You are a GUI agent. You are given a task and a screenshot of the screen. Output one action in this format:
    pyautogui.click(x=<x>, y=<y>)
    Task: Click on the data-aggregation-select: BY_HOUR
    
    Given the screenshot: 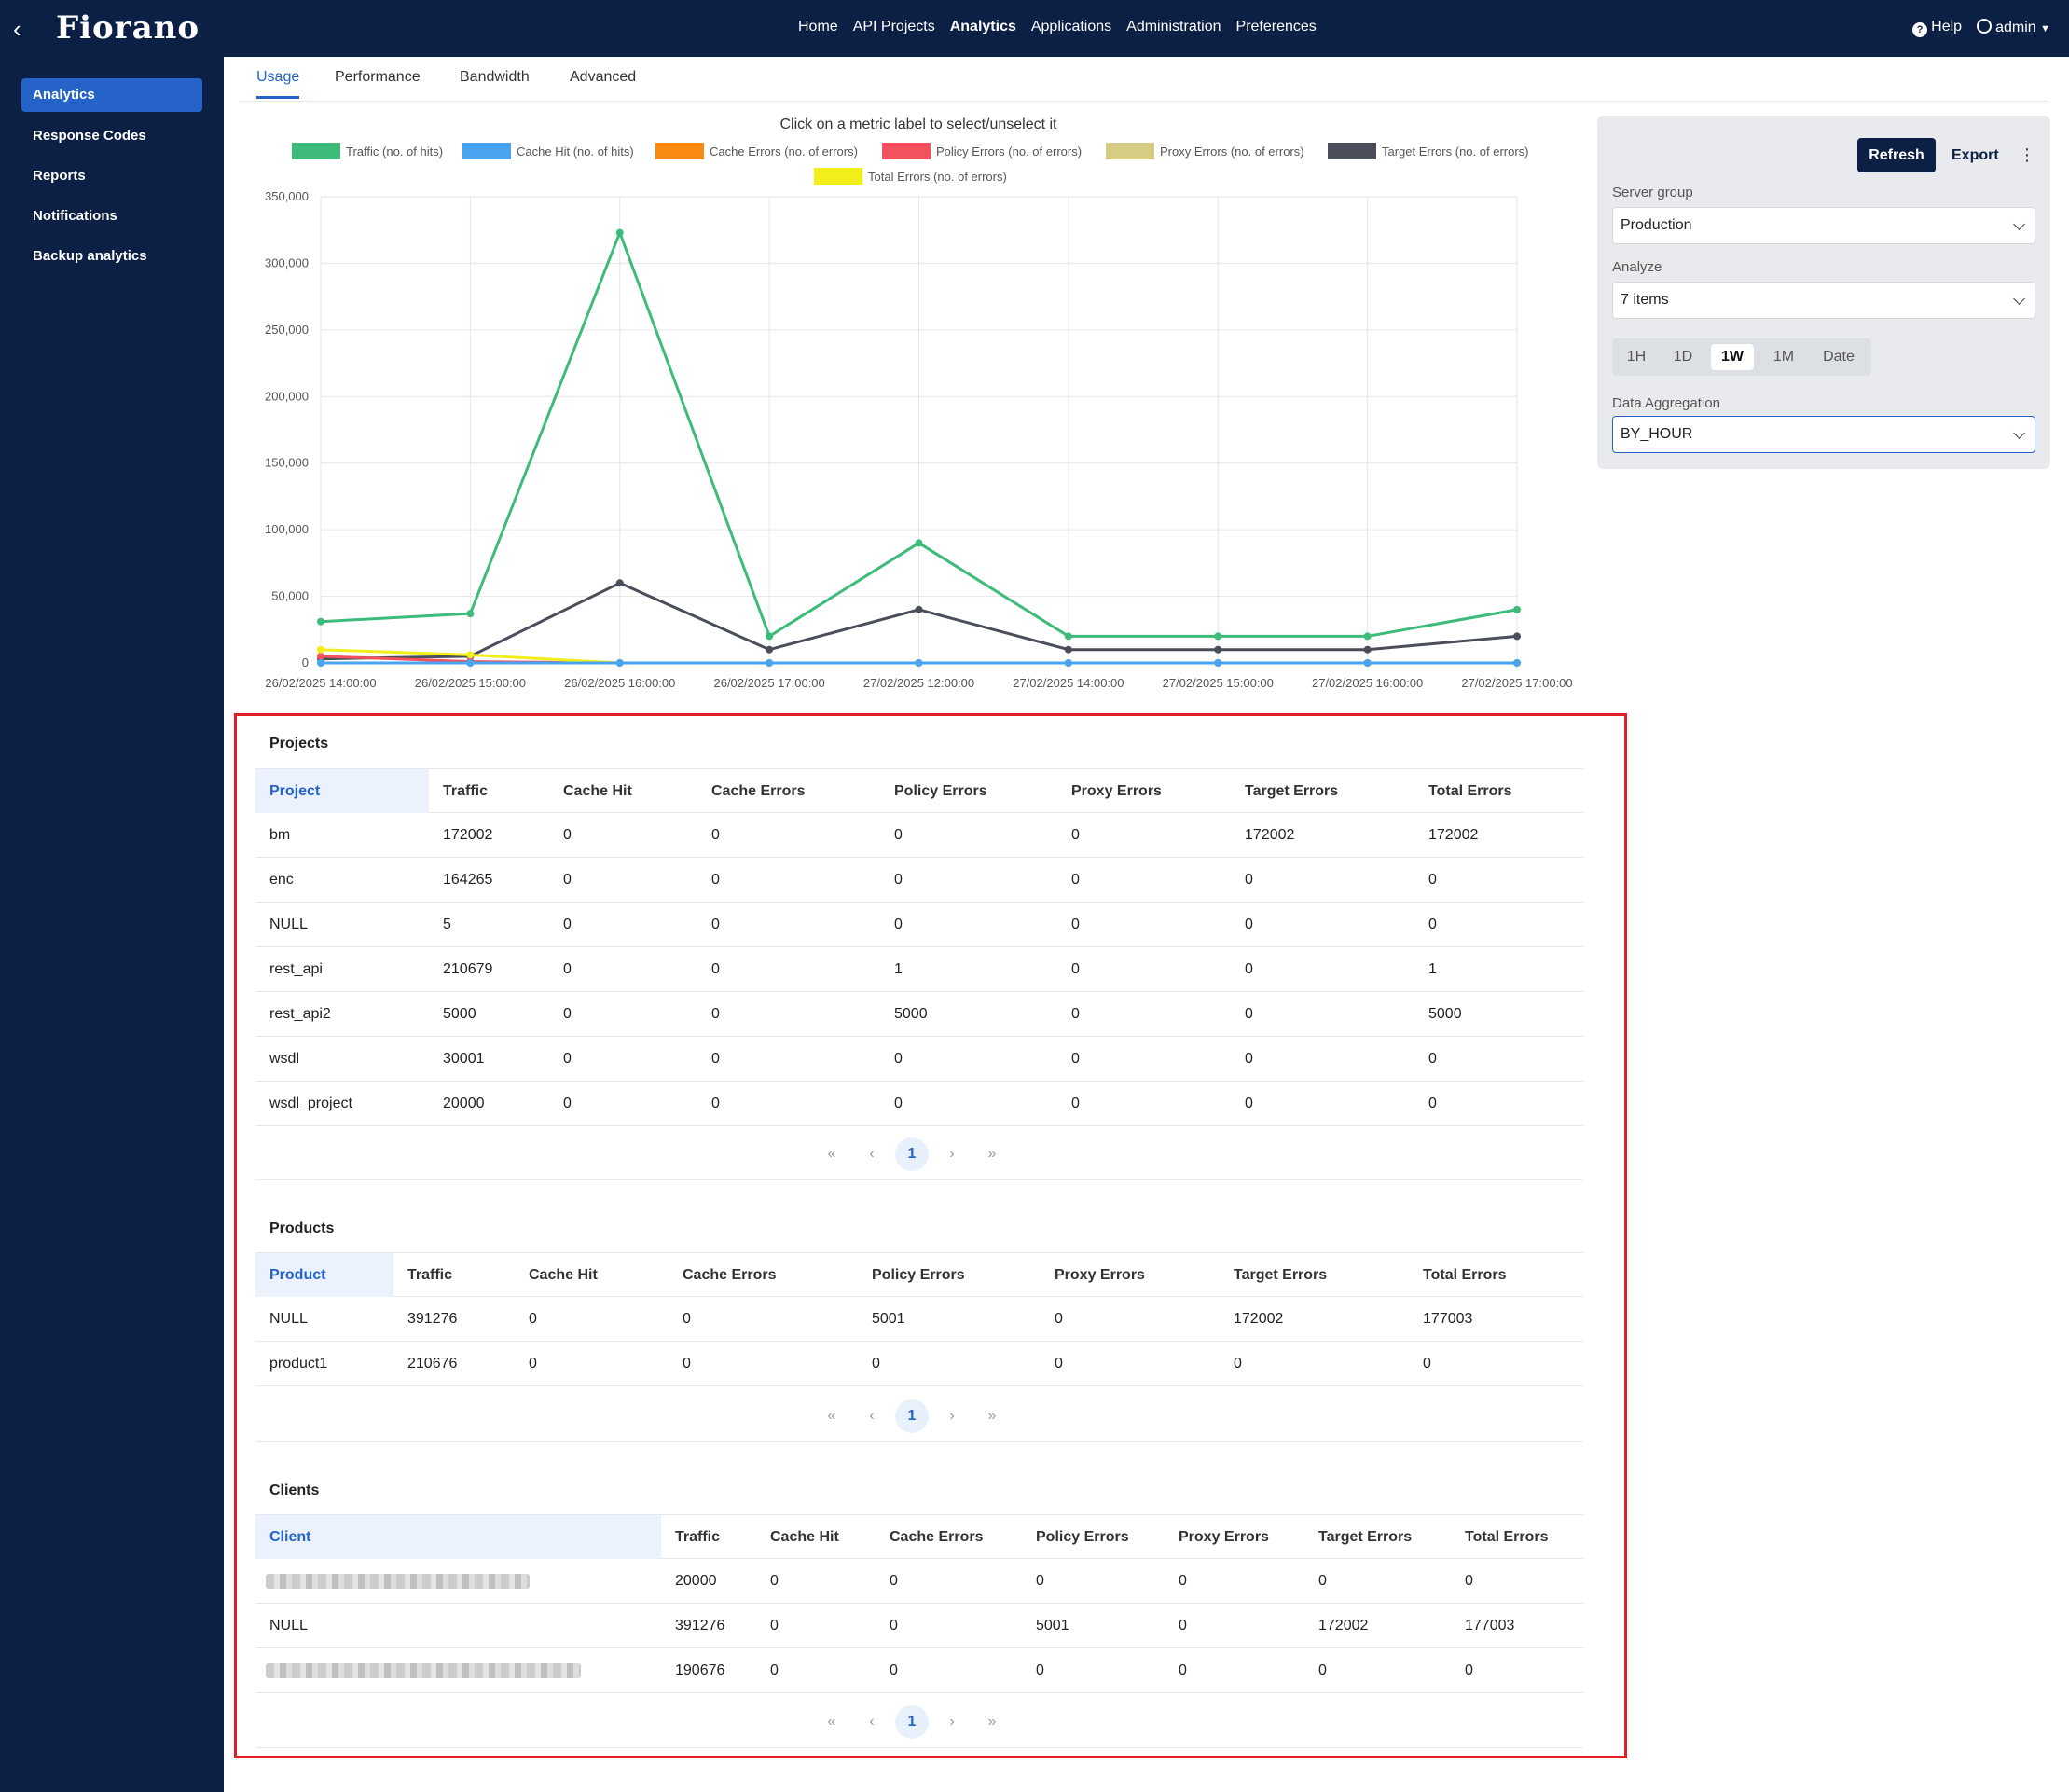 What is the action you would take?
    pyautogui.click(x=1823, y=434)
    